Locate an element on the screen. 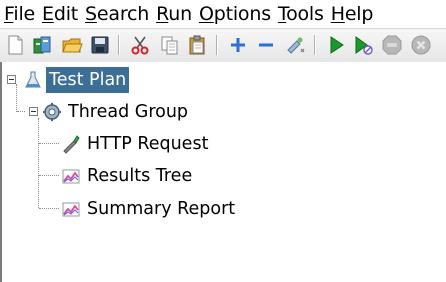 The image size is (446, 282). menu-file-mnemonic: F is located at coordinates (9, 14).